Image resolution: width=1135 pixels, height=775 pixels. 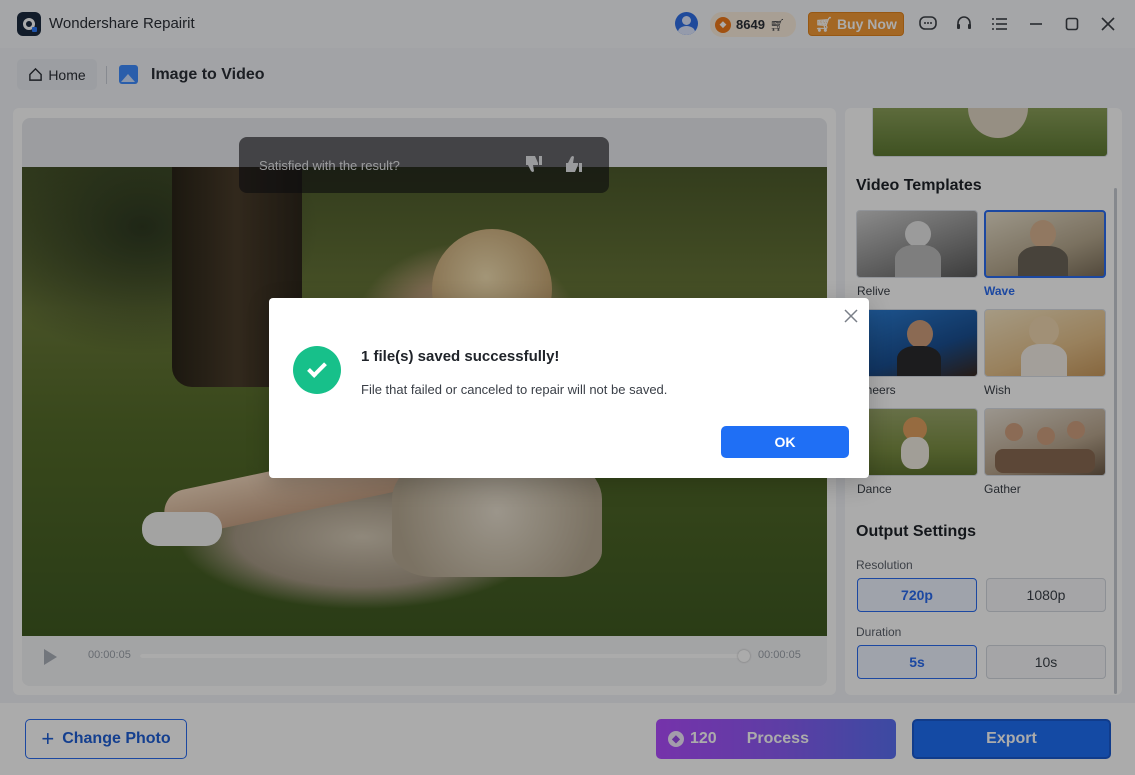 I want to click on dialog-close-icon, so click(x=851, y=316).